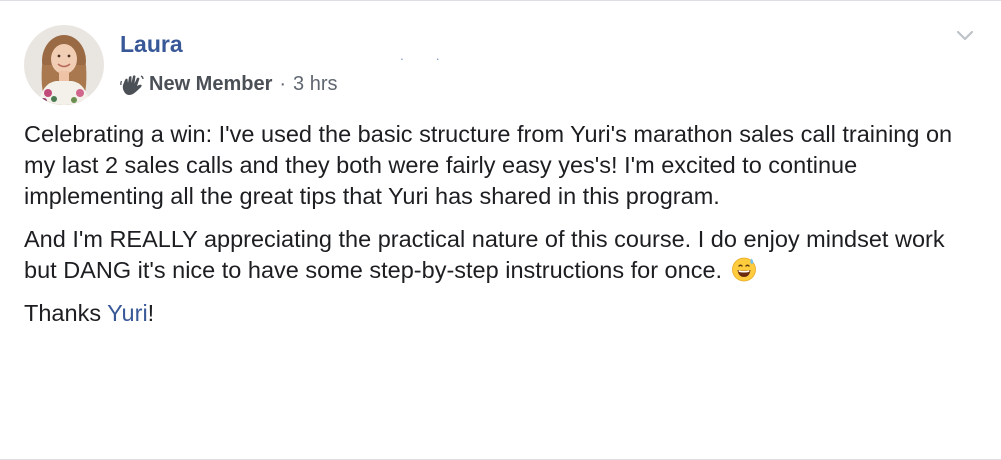 The width and height of the screenshot is (1001, 460). Describe the element at coordinates (151, 313) in the screenshot. I see `thanks-suffix: !` at that location.